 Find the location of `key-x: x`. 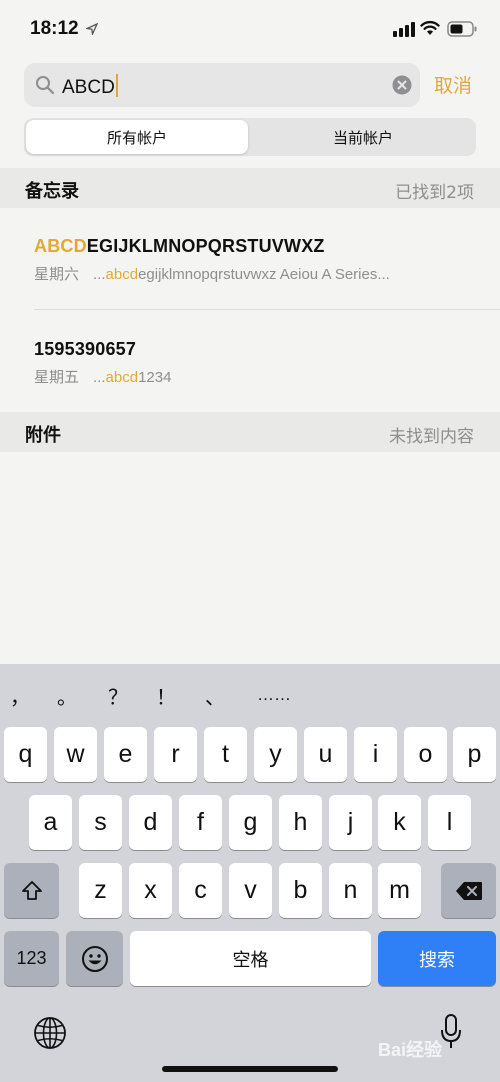

key-x: x is located at coordinates (150, 890).